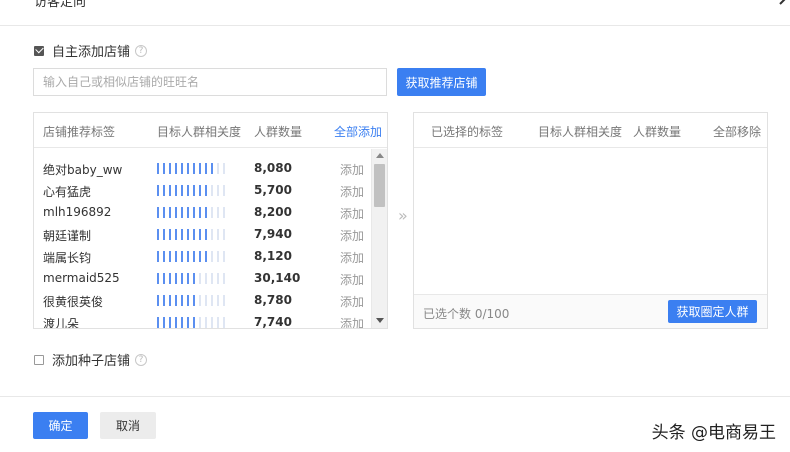 The width and height of the screenshot is (790, 452). I want to click on table-row: 很黄很英俊 8,780 添加, so click(202, 301).